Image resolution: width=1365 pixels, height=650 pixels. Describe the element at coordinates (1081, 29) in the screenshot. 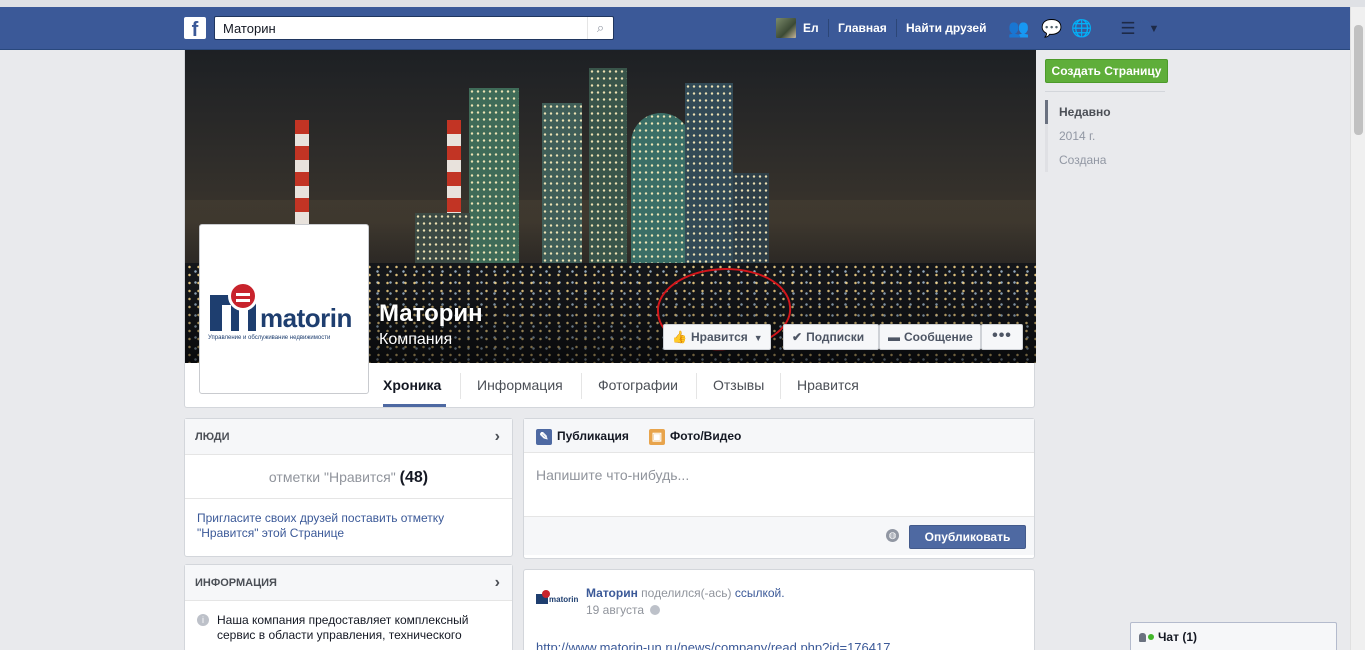

I see `notifications-icon: 🌐` at that location.